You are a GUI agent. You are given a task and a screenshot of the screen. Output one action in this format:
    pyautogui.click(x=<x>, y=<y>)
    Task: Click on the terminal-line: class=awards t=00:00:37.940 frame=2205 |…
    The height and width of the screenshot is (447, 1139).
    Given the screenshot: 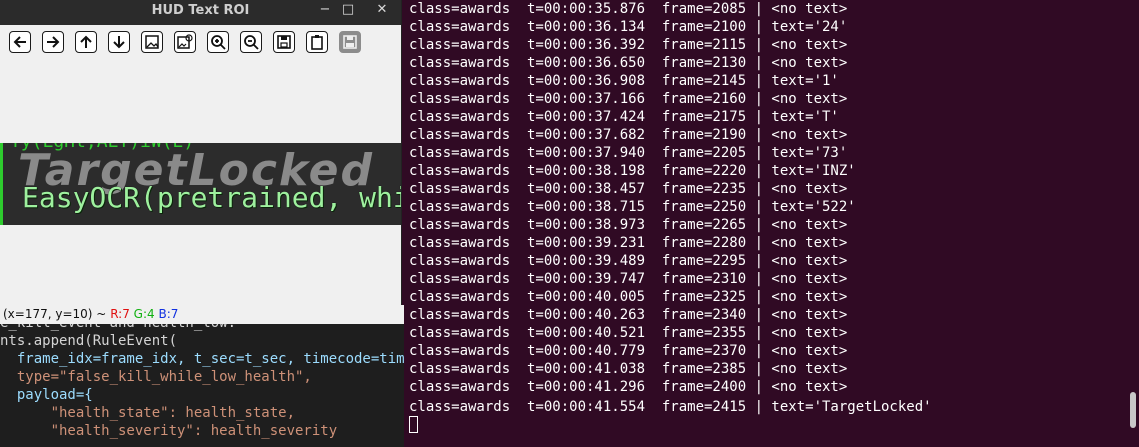 What is the action you would take?
    pyautogui.click(x=628, y=153)
    